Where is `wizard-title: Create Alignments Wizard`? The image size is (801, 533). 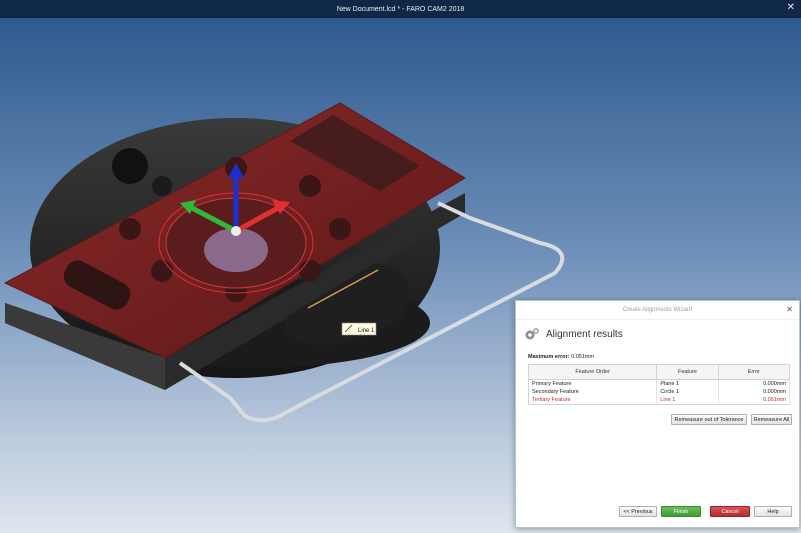
wizard-title: Create Alignments Wizard is located at coordinates (657, 310).